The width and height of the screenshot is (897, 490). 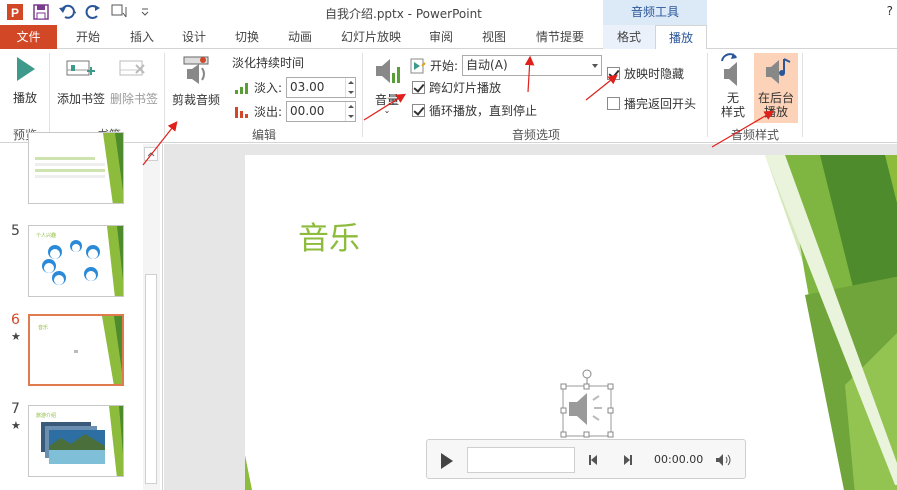 What do you see at coordinates (81, 311) in the screenshot?
I see `slide-thumbnails-pane: 5 个人兴趣 6 ★ 音乐 7 ★ 旅游介绍` at bounding box center [81, 311].